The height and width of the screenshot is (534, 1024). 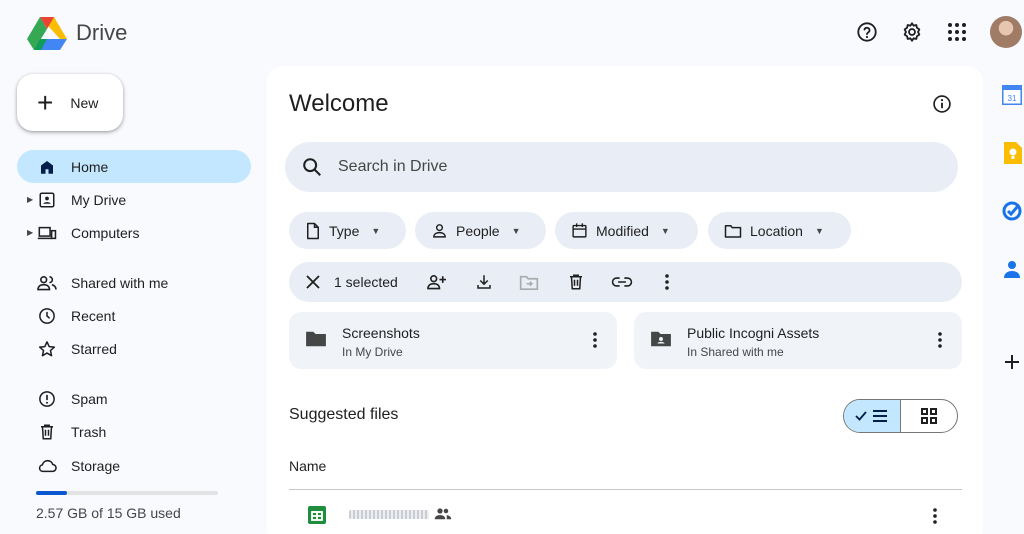 I want to click on filter-chip-modified: Modified ▼, so click(x=626, y=230).